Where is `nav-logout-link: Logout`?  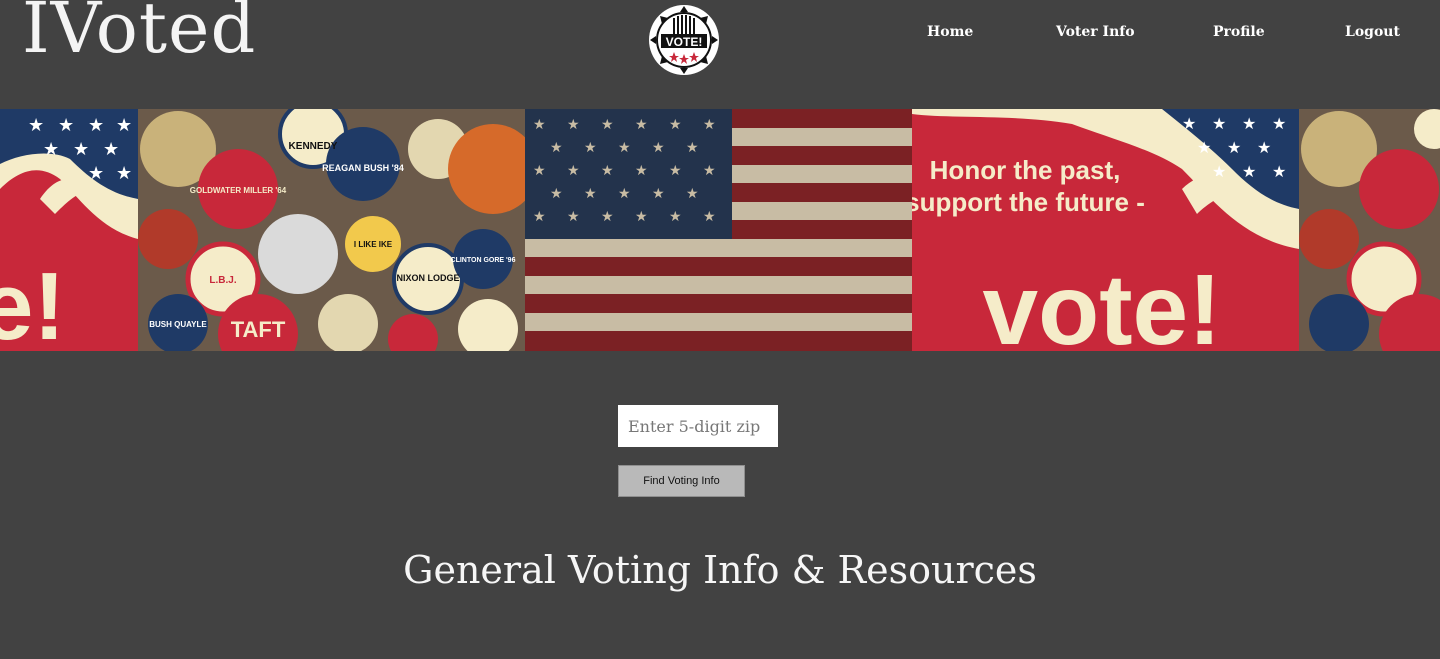 nav-logout-link: Logout is located at coordinates (1372, 32).